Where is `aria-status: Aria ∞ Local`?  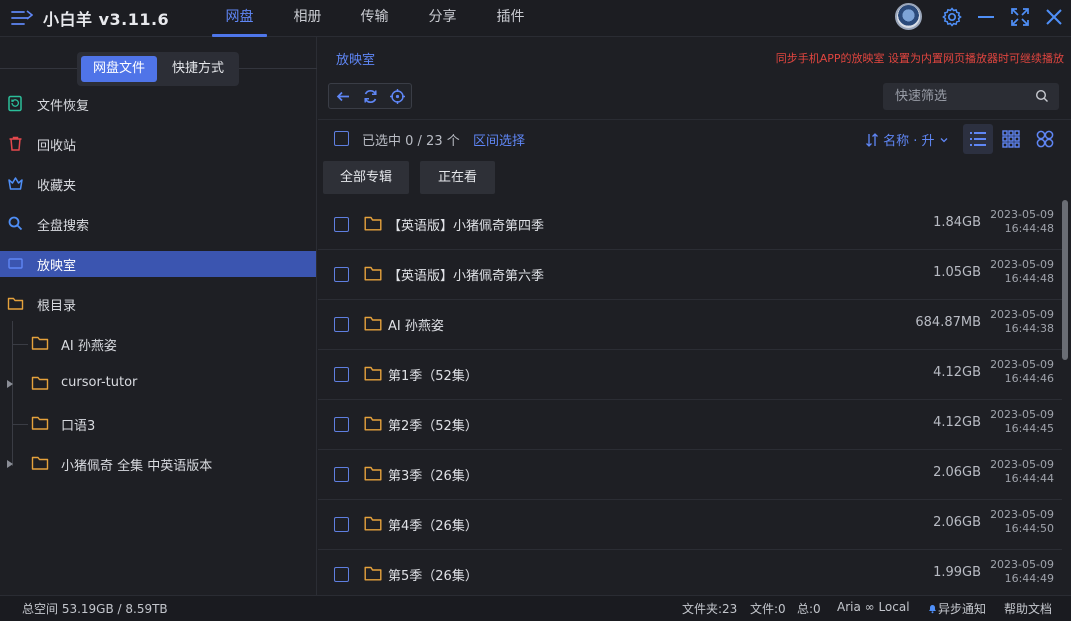 aria-status: Aria ∞ Local is located at coordinates (873, 607).